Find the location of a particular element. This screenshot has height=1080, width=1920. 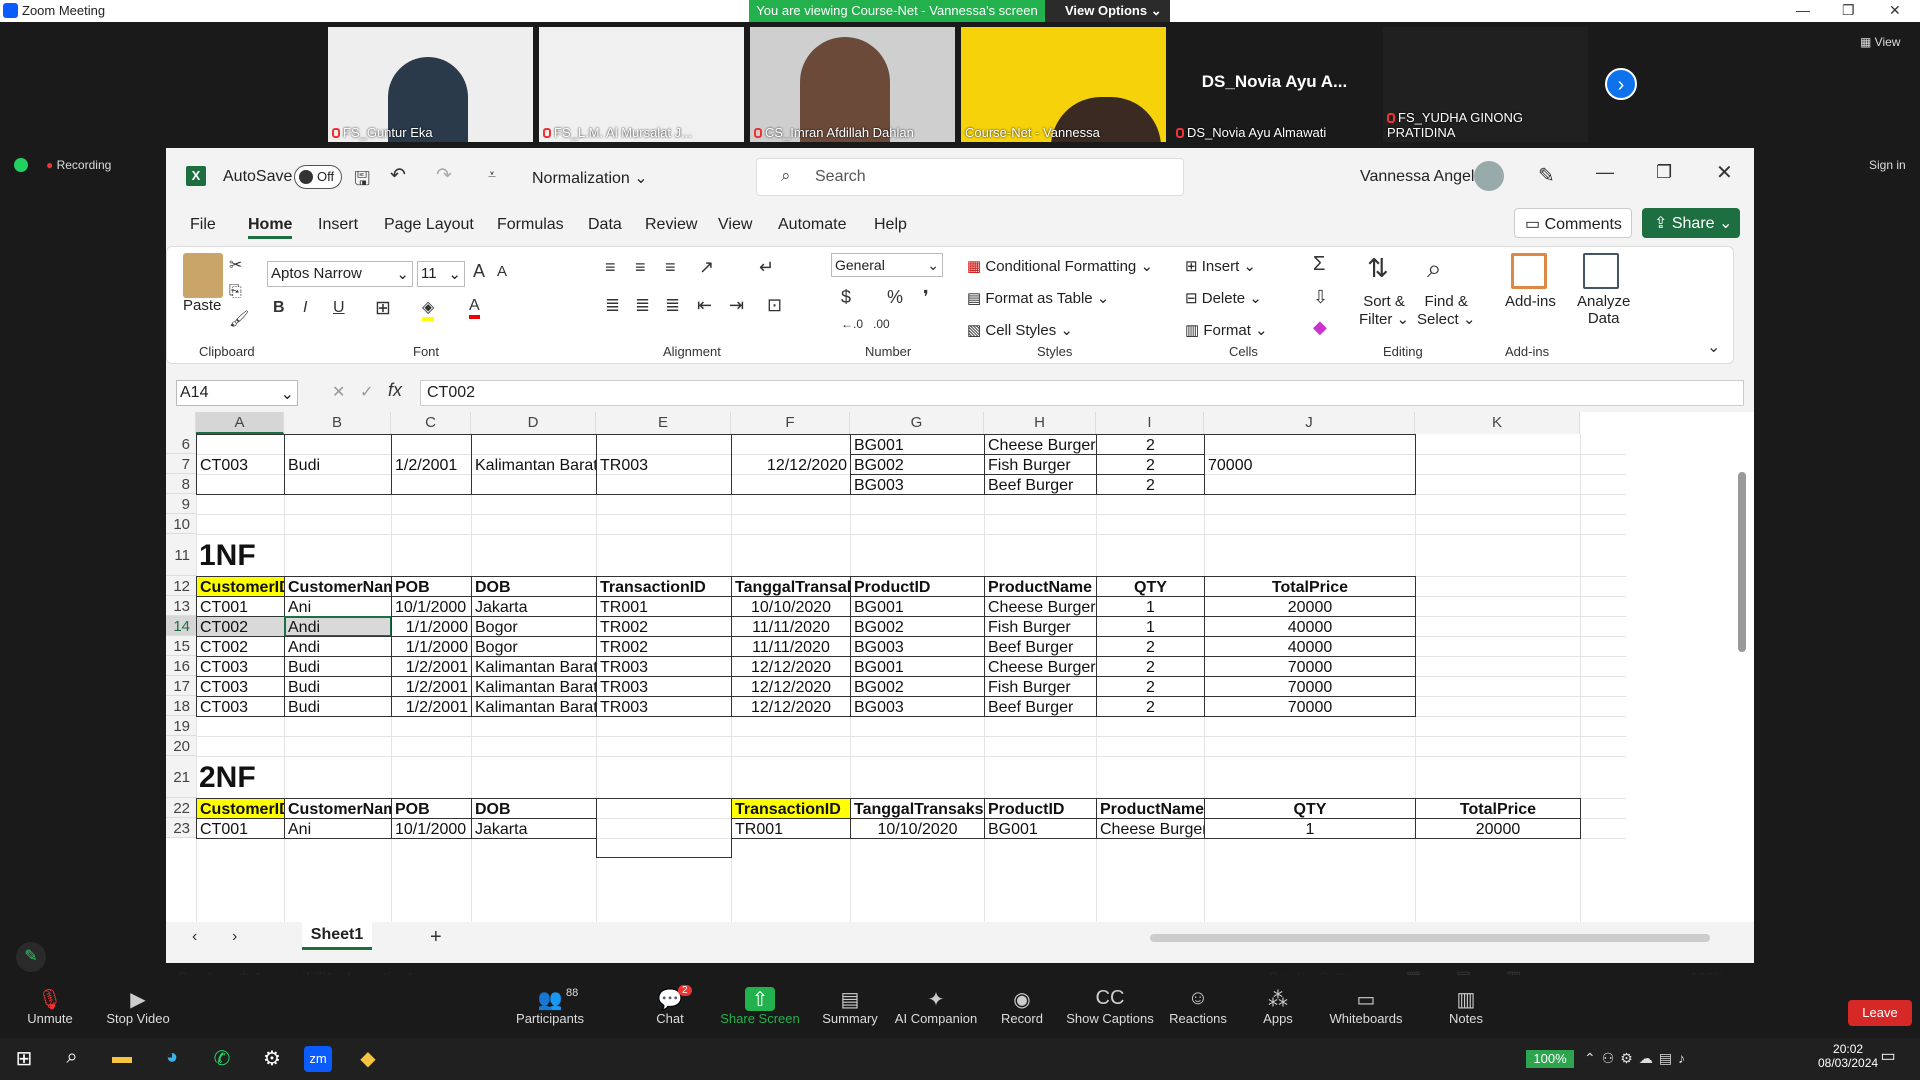

section-heading: 2NF is located at coordinates (240, 777).